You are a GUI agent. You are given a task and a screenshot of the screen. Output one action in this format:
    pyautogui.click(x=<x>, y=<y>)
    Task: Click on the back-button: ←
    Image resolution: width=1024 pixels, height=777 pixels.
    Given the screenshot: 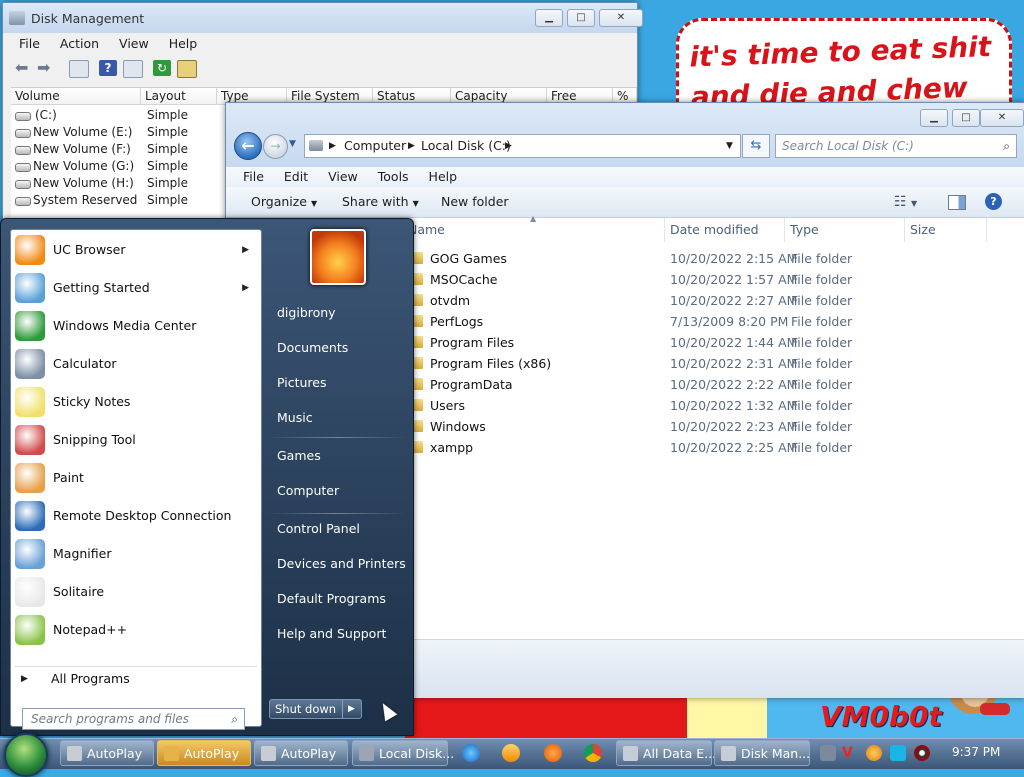 What is the action you would take?
    pyautogui.click(x=248, y=146)
    